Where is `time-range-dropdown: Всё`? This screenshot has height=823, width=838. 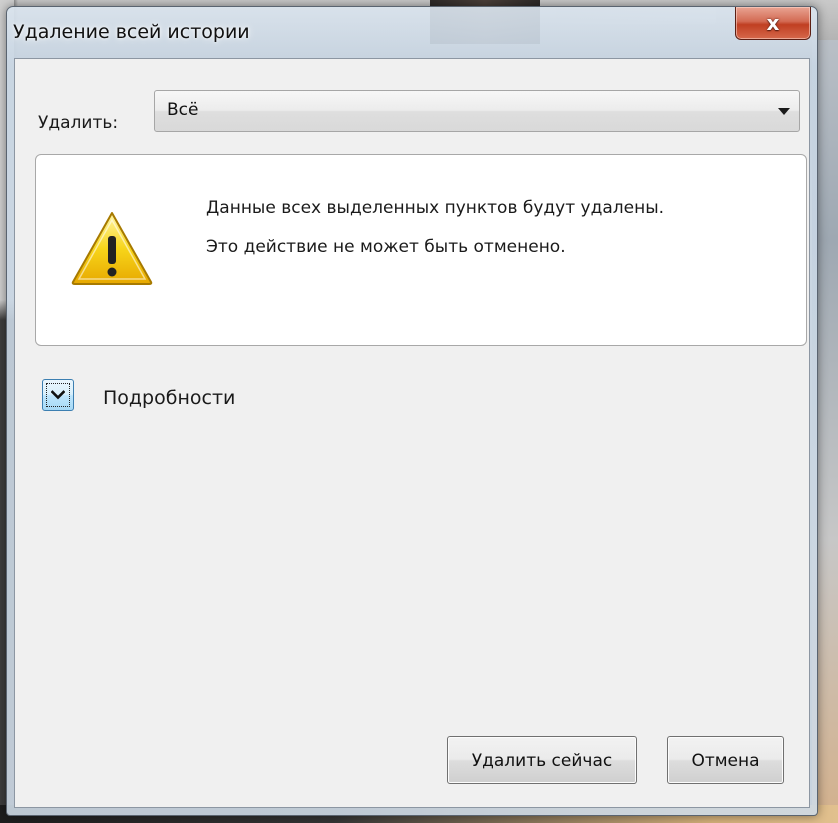 time-range-dropdown: Всё is located at coordinates (477, 111).